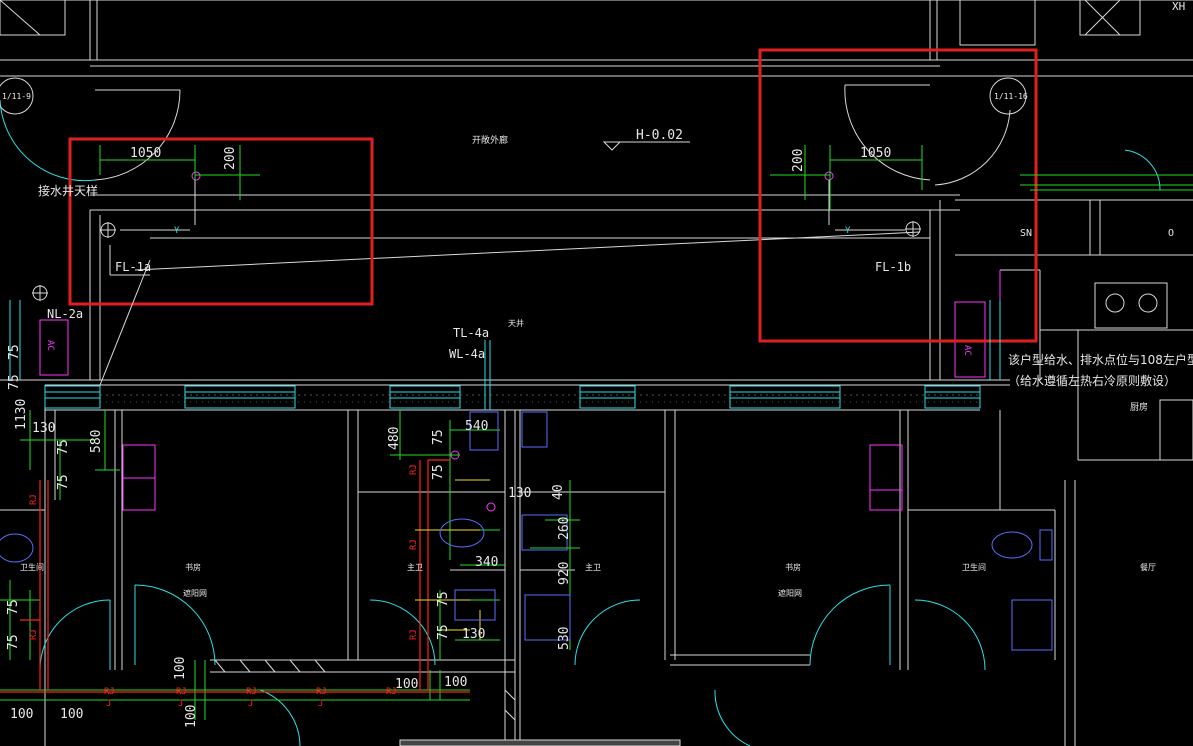  I want to click on dim-1050-left: 1050, so click(145, 153).